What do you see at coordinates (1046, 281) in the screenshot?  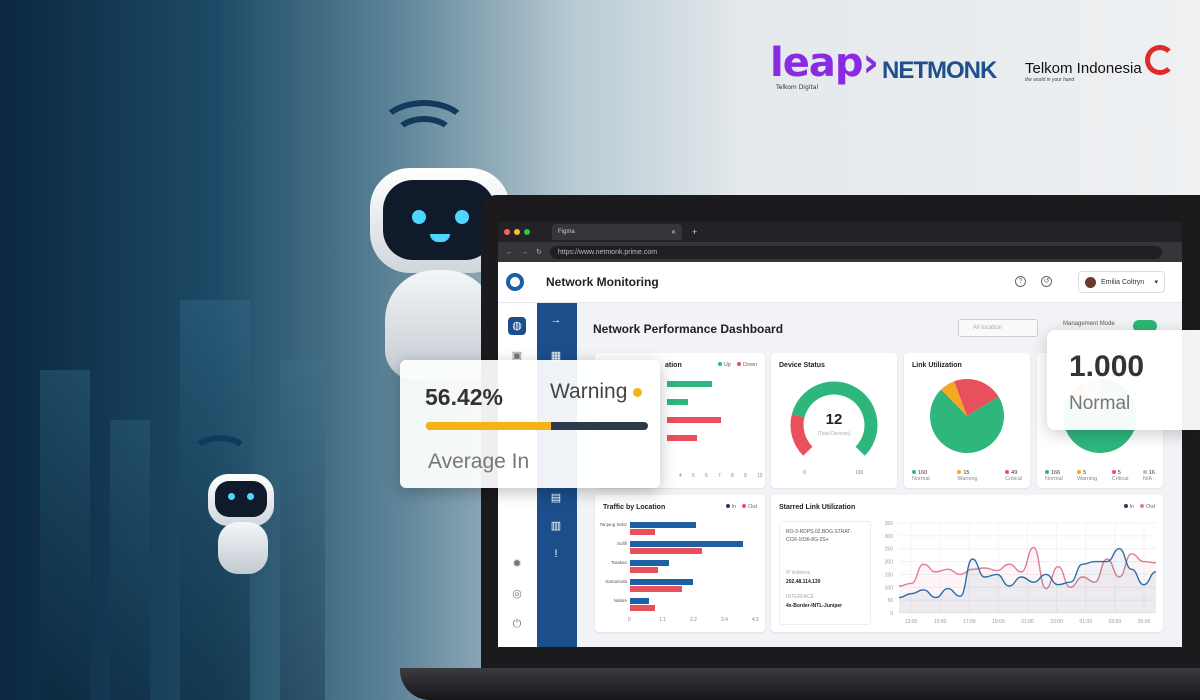 I see `history-icon: ↺` at bounding box center [1046, 281].